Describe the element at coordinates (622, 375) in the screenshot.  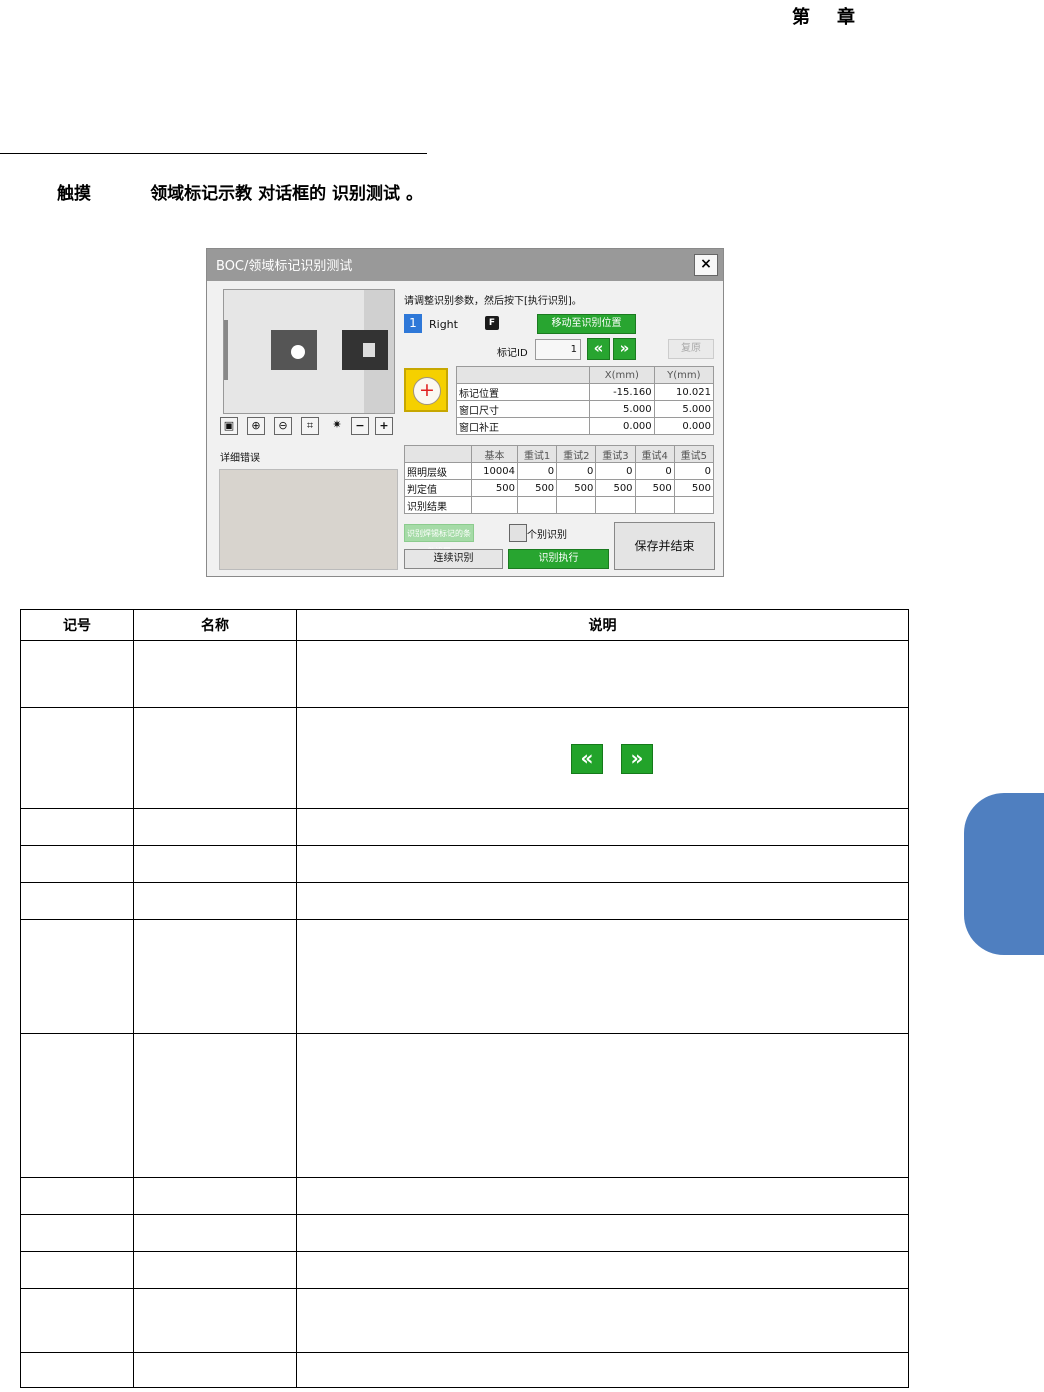
I see `position-header: X(mm)` at that location.